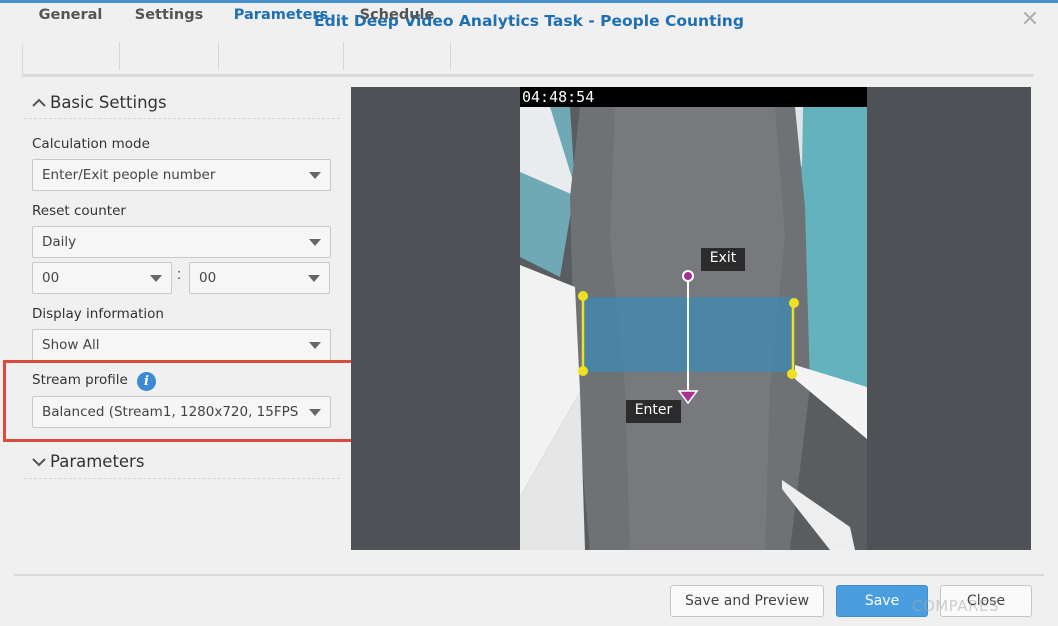  I want to click on tab-settings: Settings, so click(169, 15).